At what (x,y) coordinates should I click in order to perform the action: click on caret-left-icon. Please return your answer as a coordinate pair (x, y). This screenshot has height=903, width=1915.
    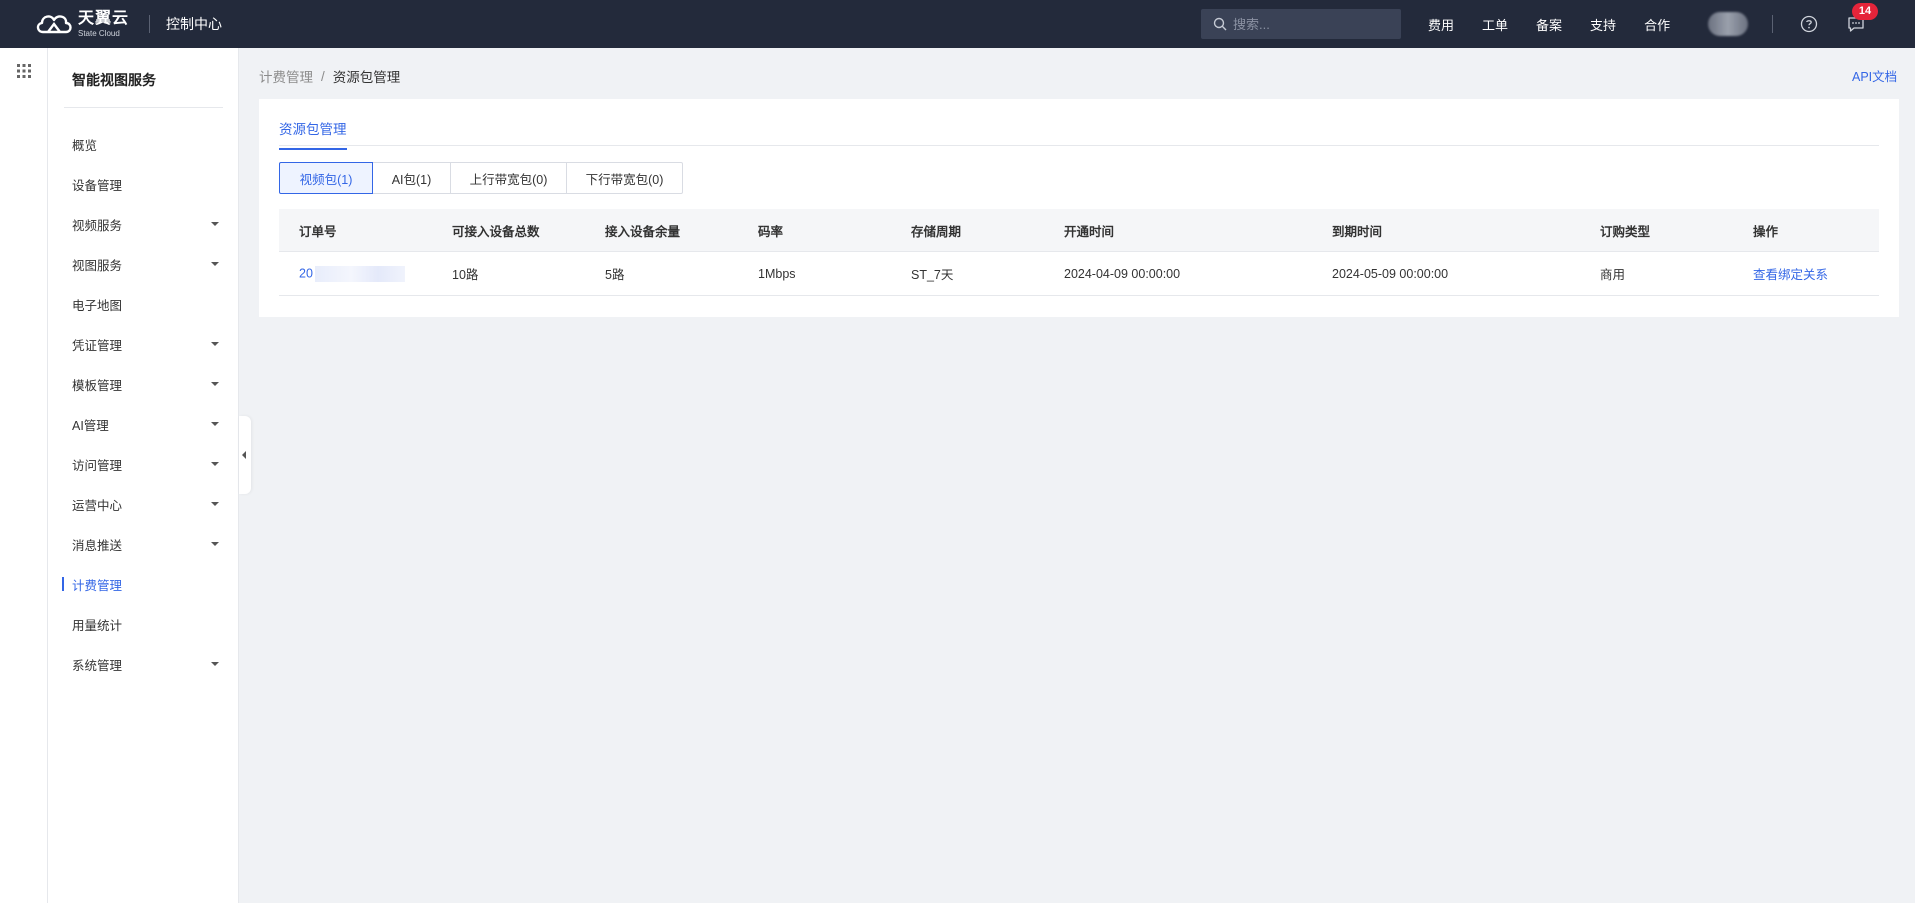
    Looking at the image, I should click on (244, 455).